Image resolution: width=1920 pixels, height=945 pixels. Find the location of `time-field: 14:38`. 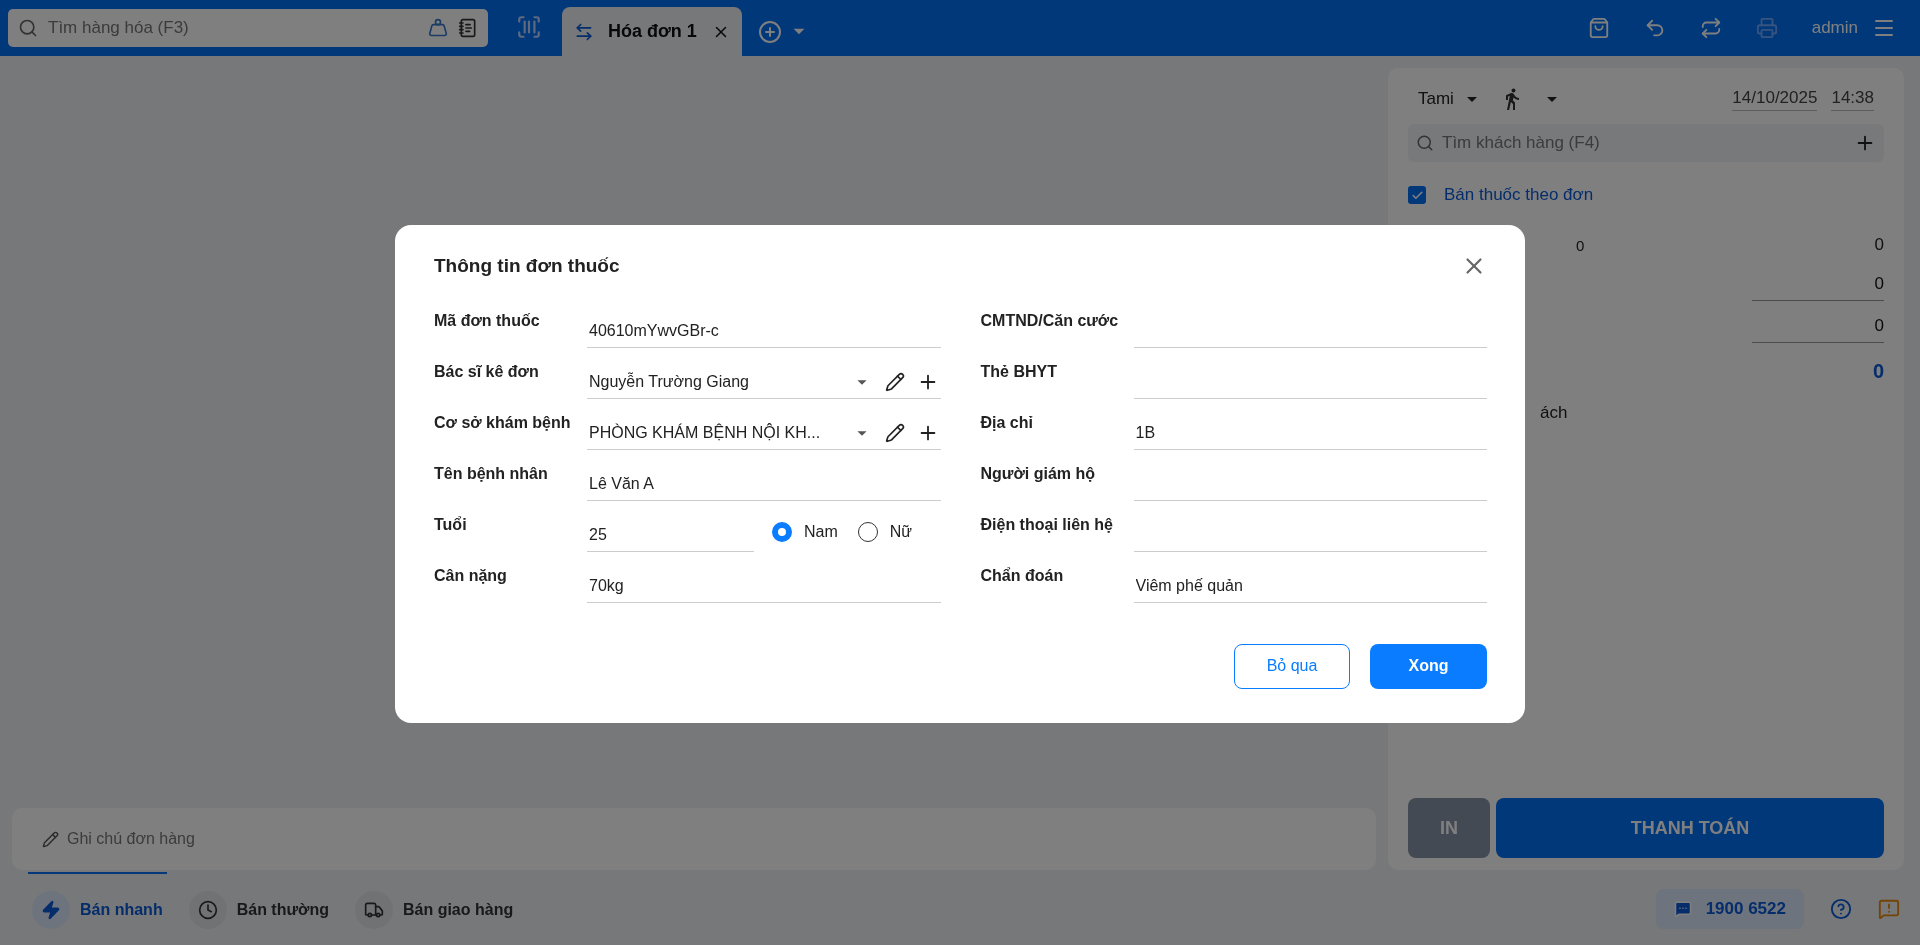

time-field: 14:38 is located at coordinates (1852, 99).